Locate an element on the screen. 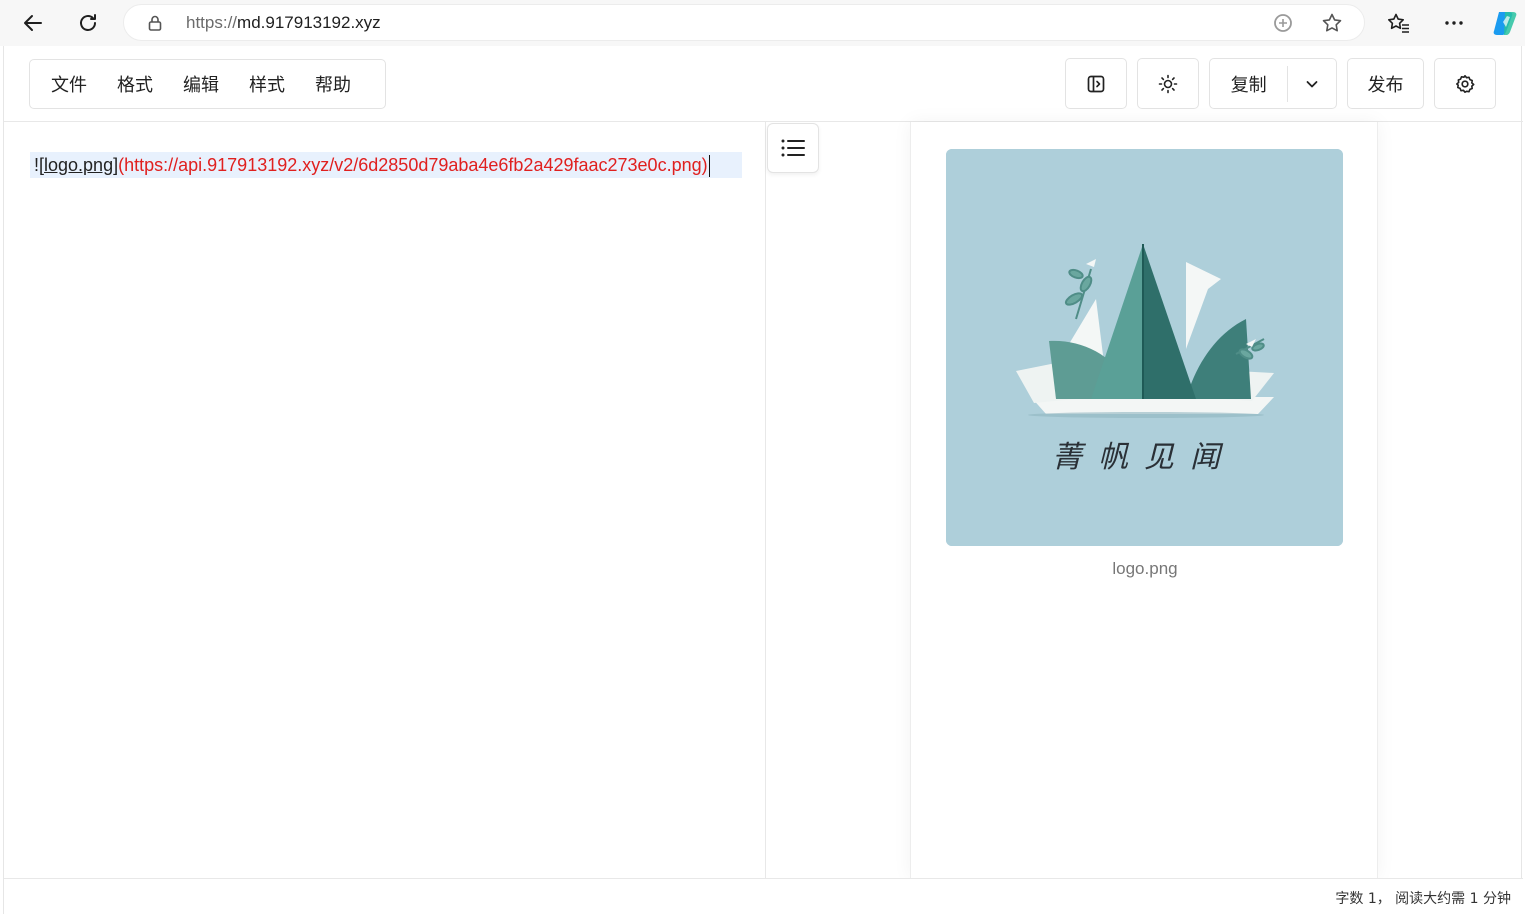 The width and height of the screenshot is (1525, 914). publish-button-label: 发布 is located at coordinates (1385, 85).